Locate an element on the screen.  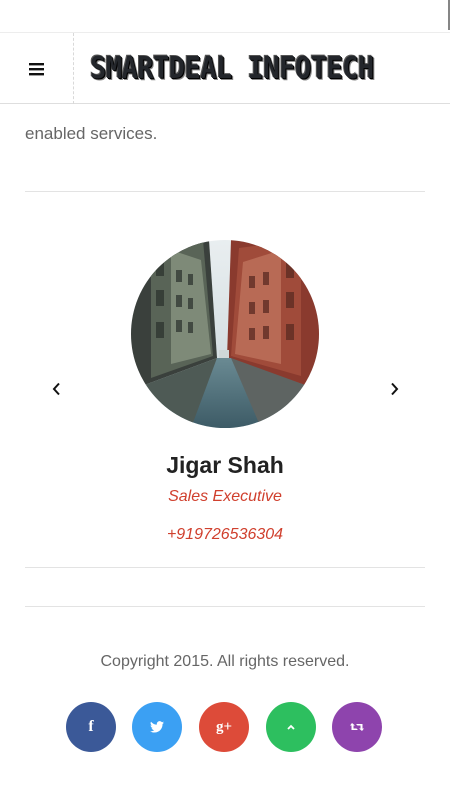
menu-button is located at coordinates (37, 68).